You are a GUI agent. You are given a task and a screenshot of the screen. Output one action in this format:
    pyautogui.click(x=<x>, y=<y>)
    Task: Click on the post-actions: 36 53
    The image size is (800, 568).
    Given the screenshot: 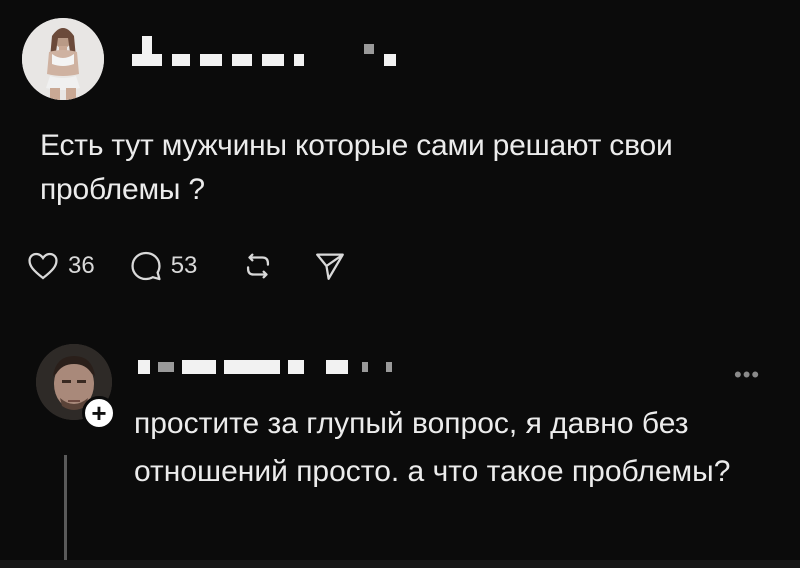 What is the action you would take?
    pyautogui.click(x=203, y=266)
    